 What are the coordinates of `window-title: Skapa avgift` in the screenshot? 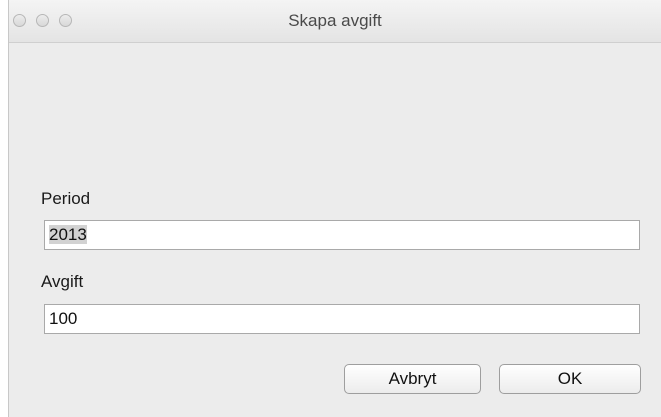 It's located at (335, 20).